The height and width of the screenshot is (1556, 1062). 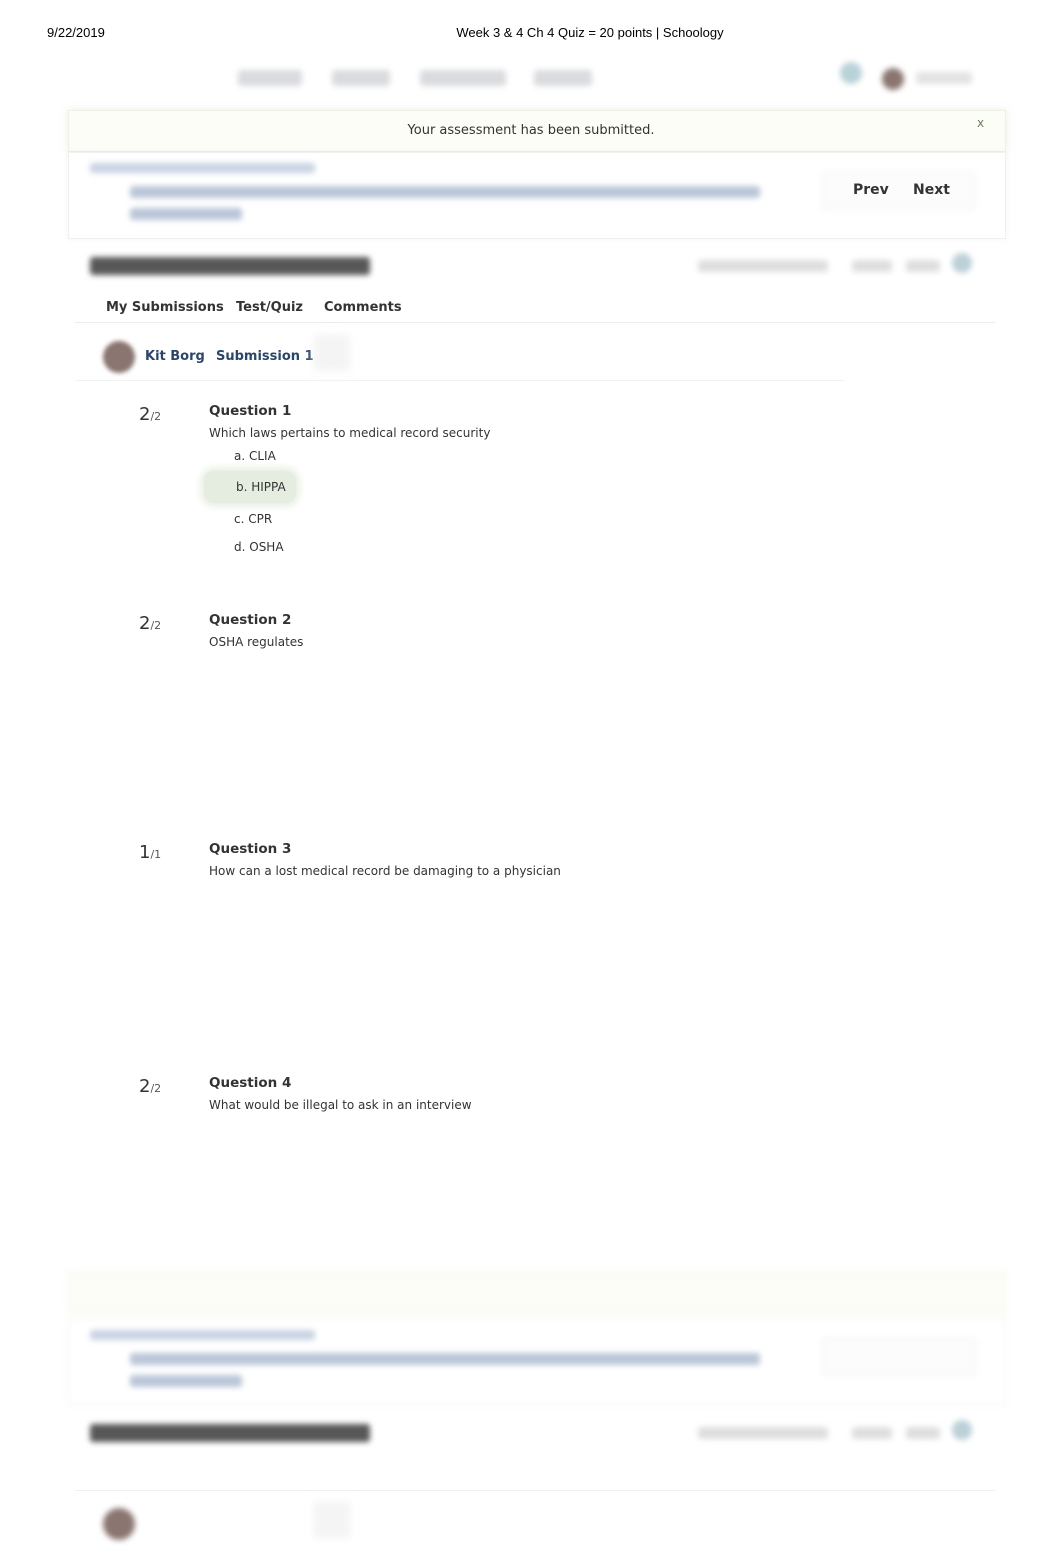 I want to click on next-page-course-title, so click(x=445, y=1359).